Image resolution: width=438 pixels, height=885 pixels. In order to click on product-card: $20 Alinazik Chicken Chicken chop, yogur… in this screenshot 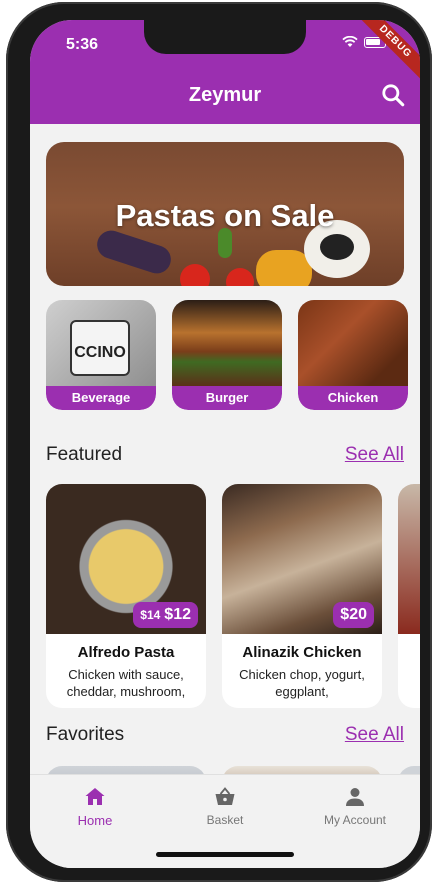, I will do `click(302, 596)`.